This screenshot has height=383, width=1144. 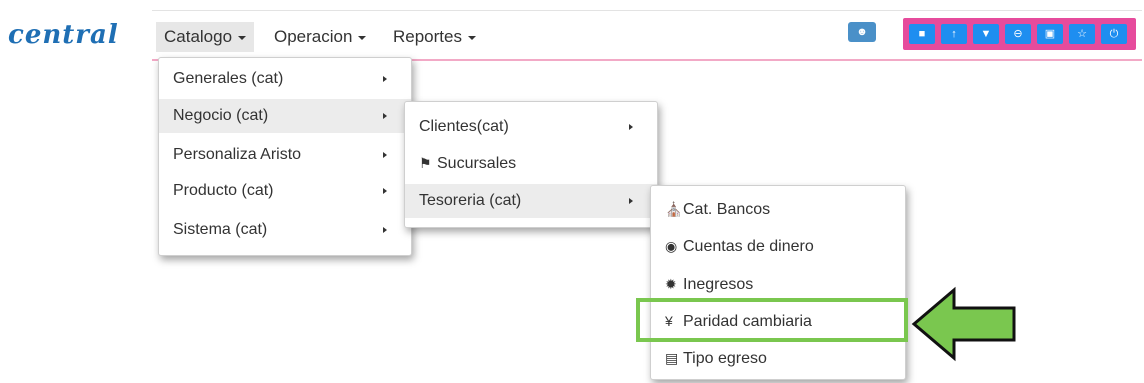 What do you see at coordinates (778, 209) in the screenshot?
I see `menu-item-cat-bancos: ⛪Cat. Bancos` at bounding box center [778, 209].